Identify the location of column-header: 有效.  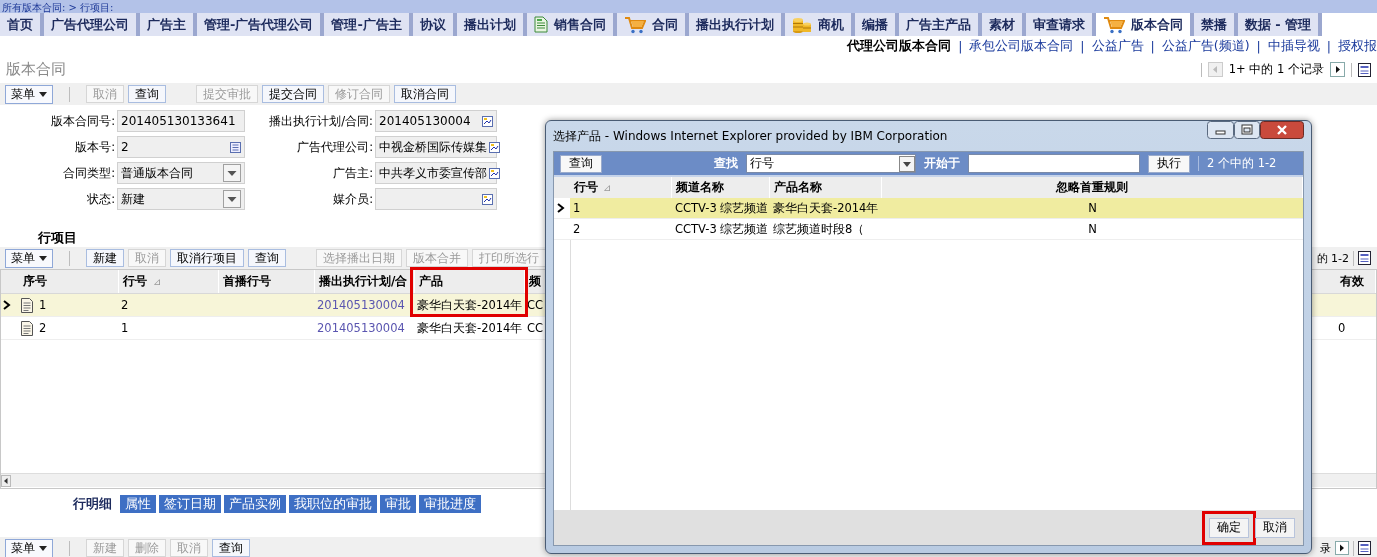
(1356, 281).